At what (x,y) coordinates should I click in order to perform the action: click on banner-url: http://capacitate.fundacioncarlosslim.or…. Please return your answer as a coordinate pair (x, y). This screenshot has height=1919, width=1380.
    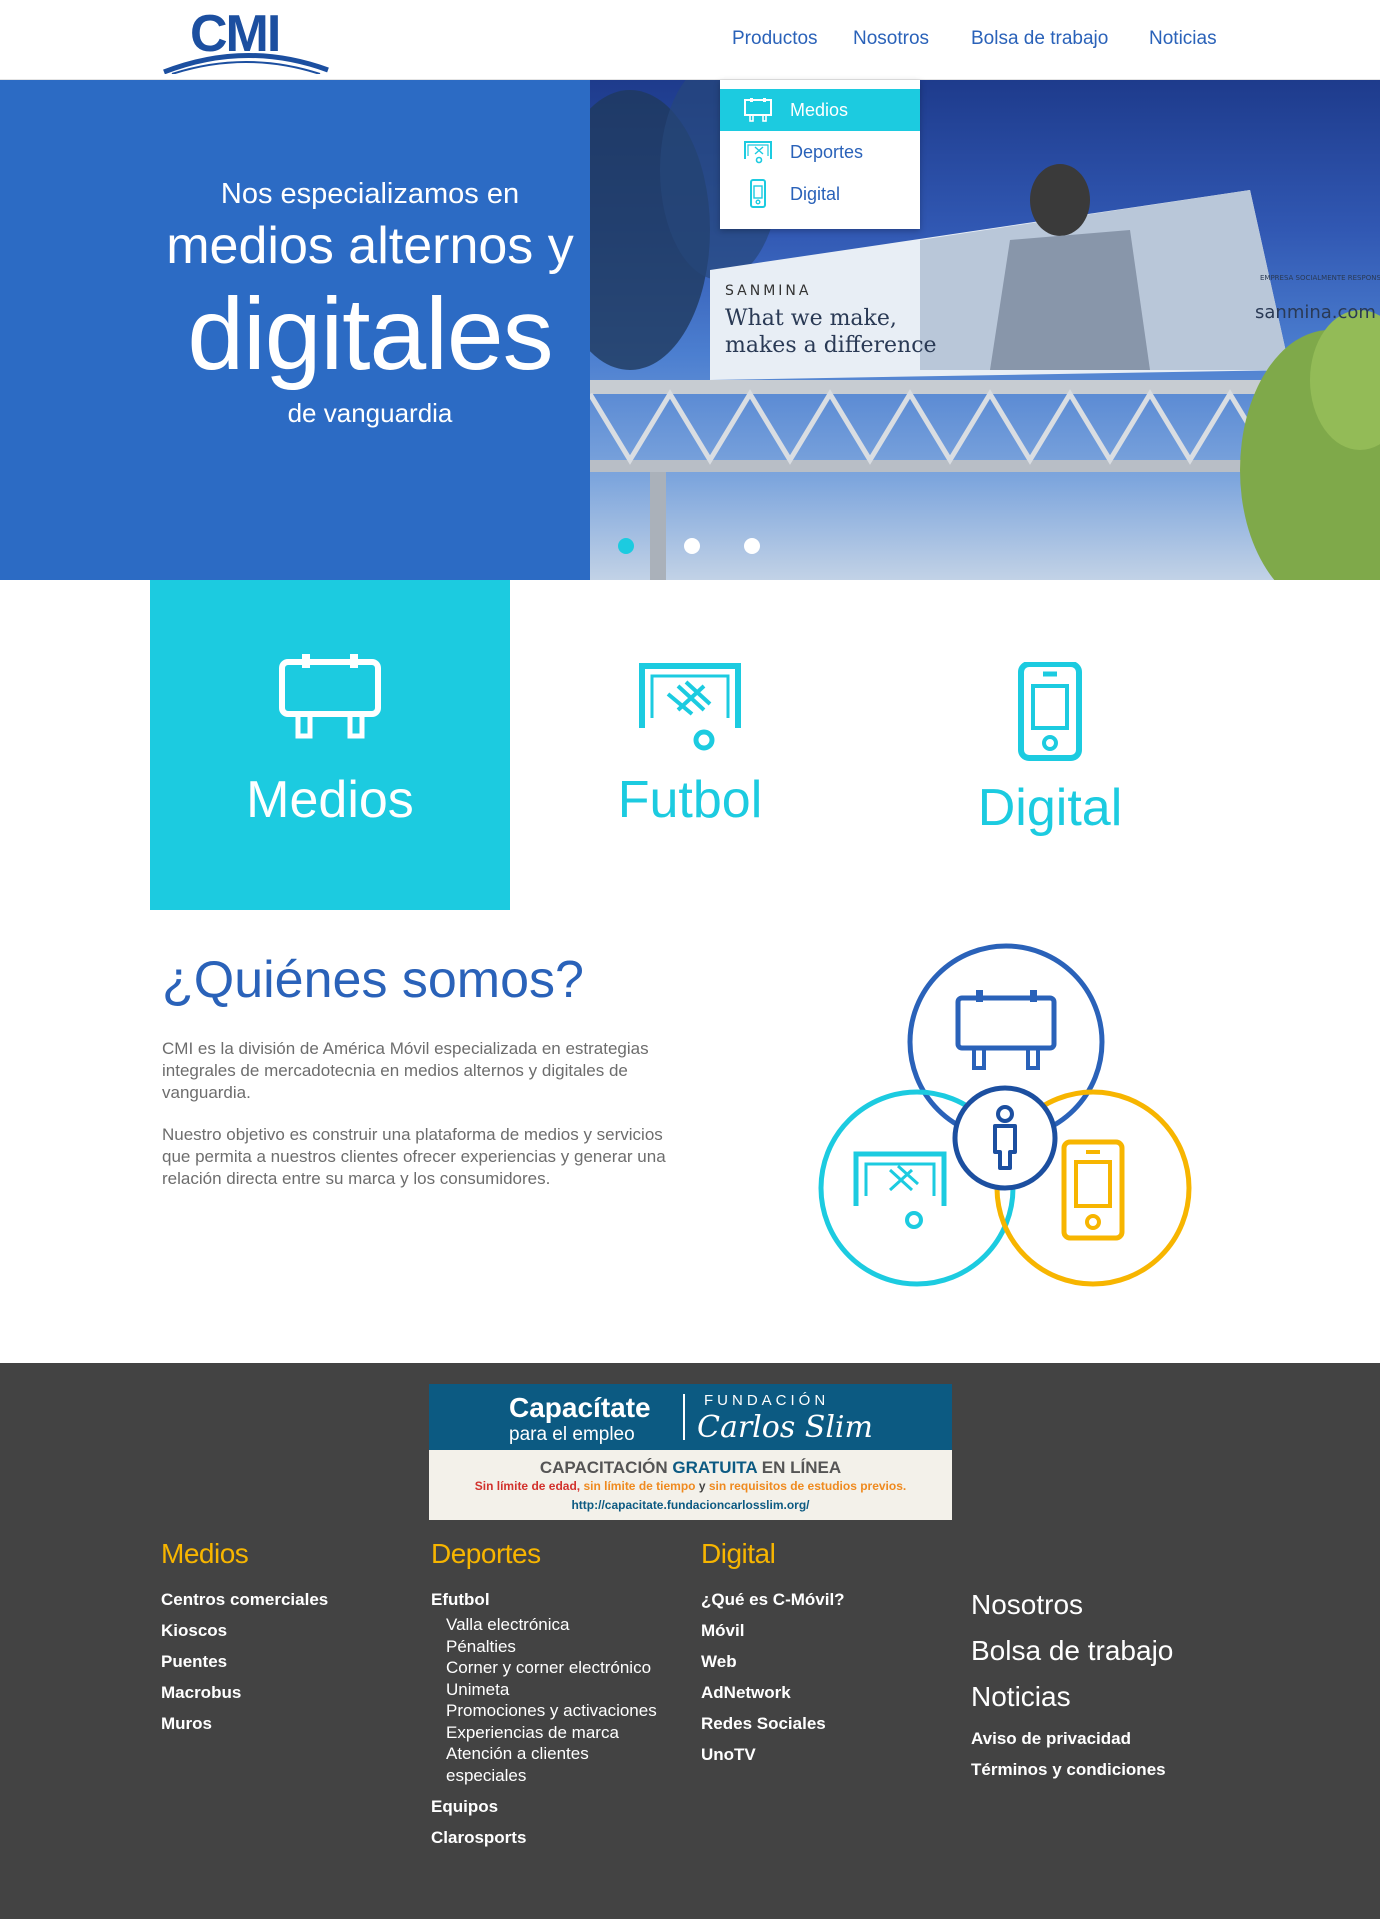
    Looking at the image, I should click on (690, 1505).